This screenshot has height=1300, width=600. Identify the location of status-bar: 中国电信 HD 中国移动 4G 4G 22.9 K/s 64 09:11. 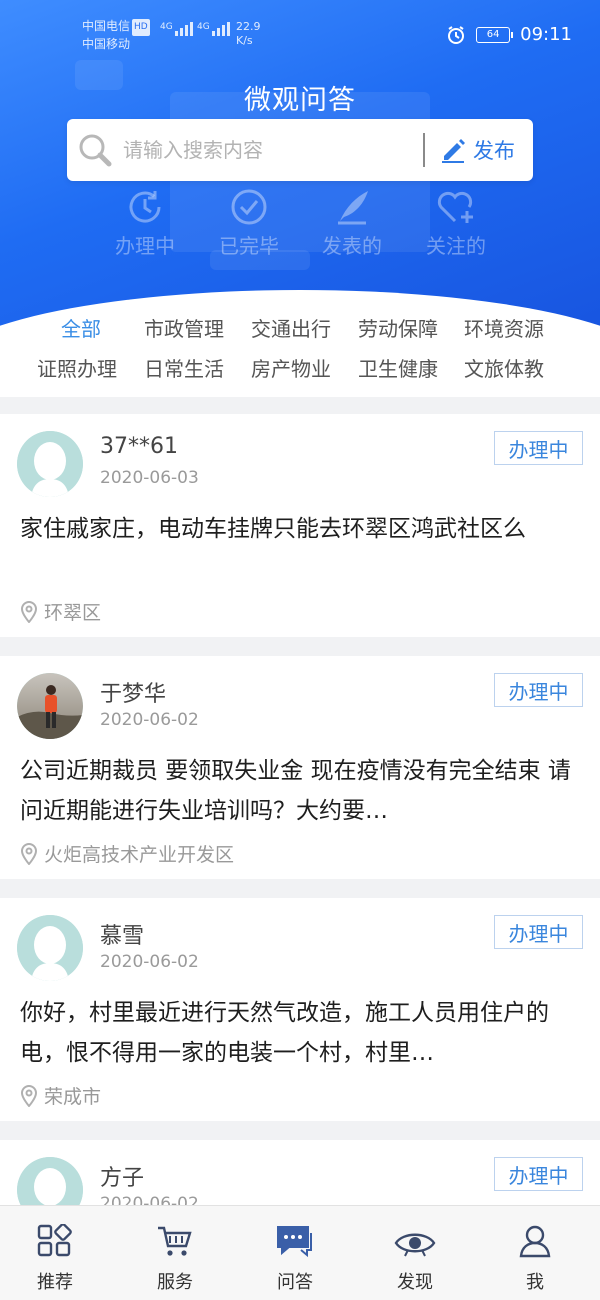
(300, 31).